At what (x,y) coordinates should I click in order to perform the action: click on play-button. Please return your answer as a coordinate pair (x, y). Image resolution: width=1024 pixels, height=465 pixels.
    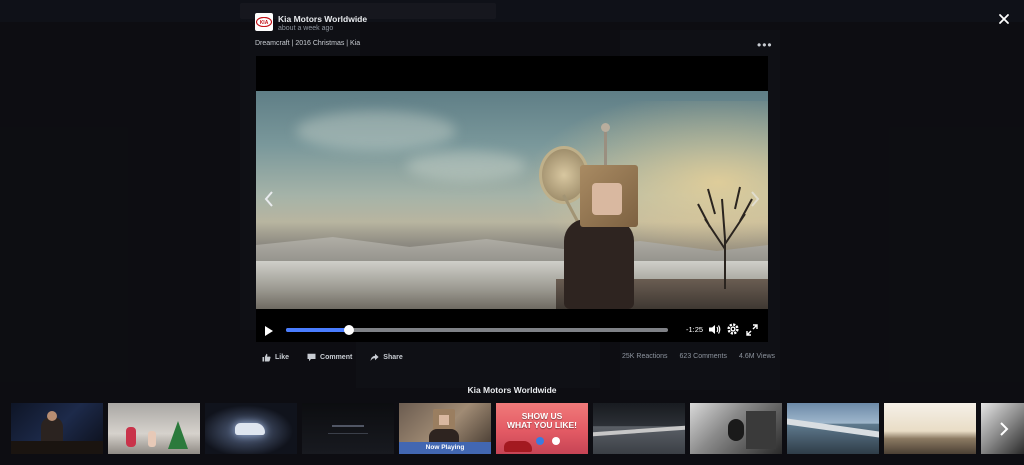
    Looking at the image, I should click on (269, 330).